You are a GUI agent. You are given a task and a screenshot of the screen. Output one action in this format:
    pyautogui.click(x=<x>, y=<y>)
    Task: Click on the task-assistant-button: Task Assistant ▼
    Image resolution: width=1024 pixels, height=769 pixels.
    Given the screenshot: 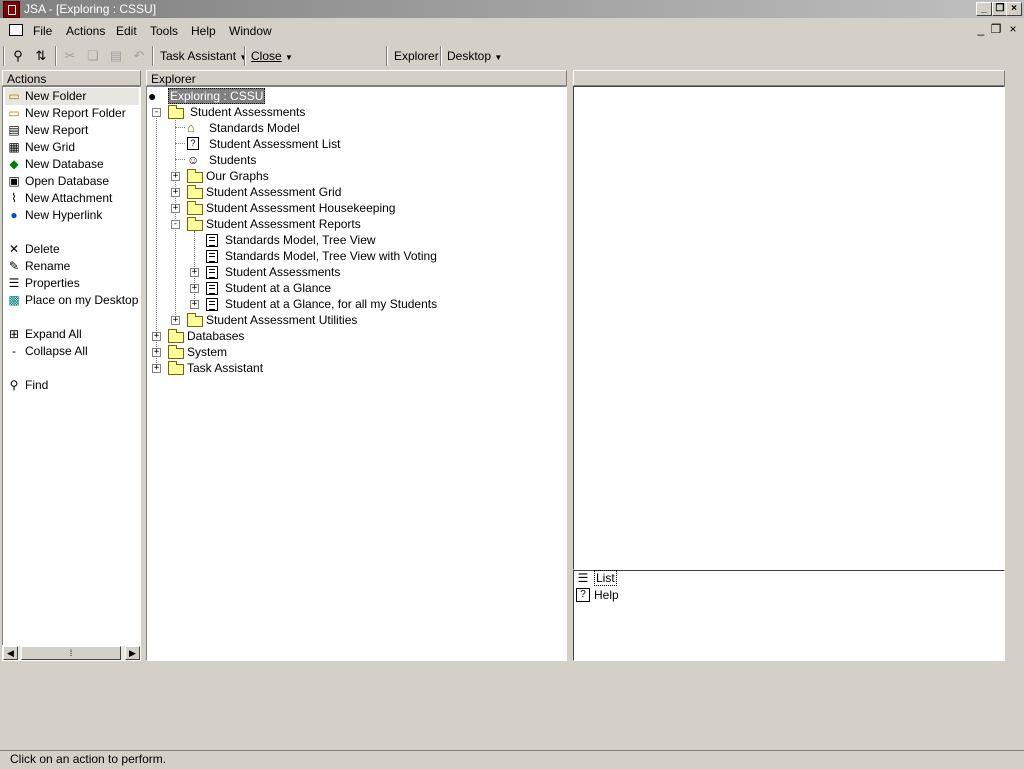 What is the action you would take?
    pyautogui.click(x=203, y=56)
    